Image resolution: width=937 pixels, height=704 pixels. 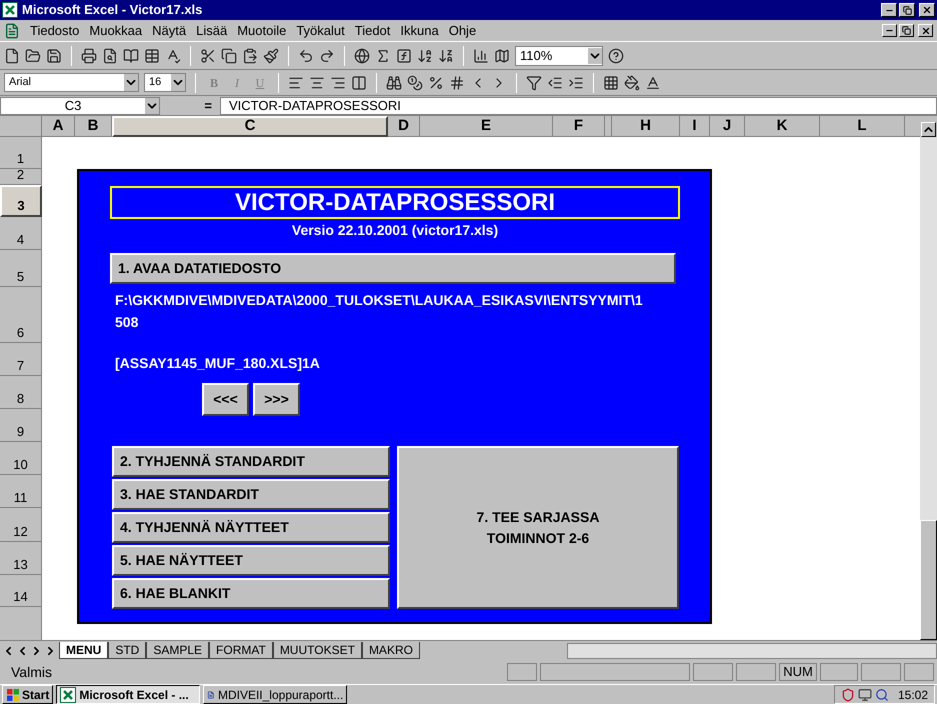 I want to click on fill-color-icon, so click(x=632, y=82).